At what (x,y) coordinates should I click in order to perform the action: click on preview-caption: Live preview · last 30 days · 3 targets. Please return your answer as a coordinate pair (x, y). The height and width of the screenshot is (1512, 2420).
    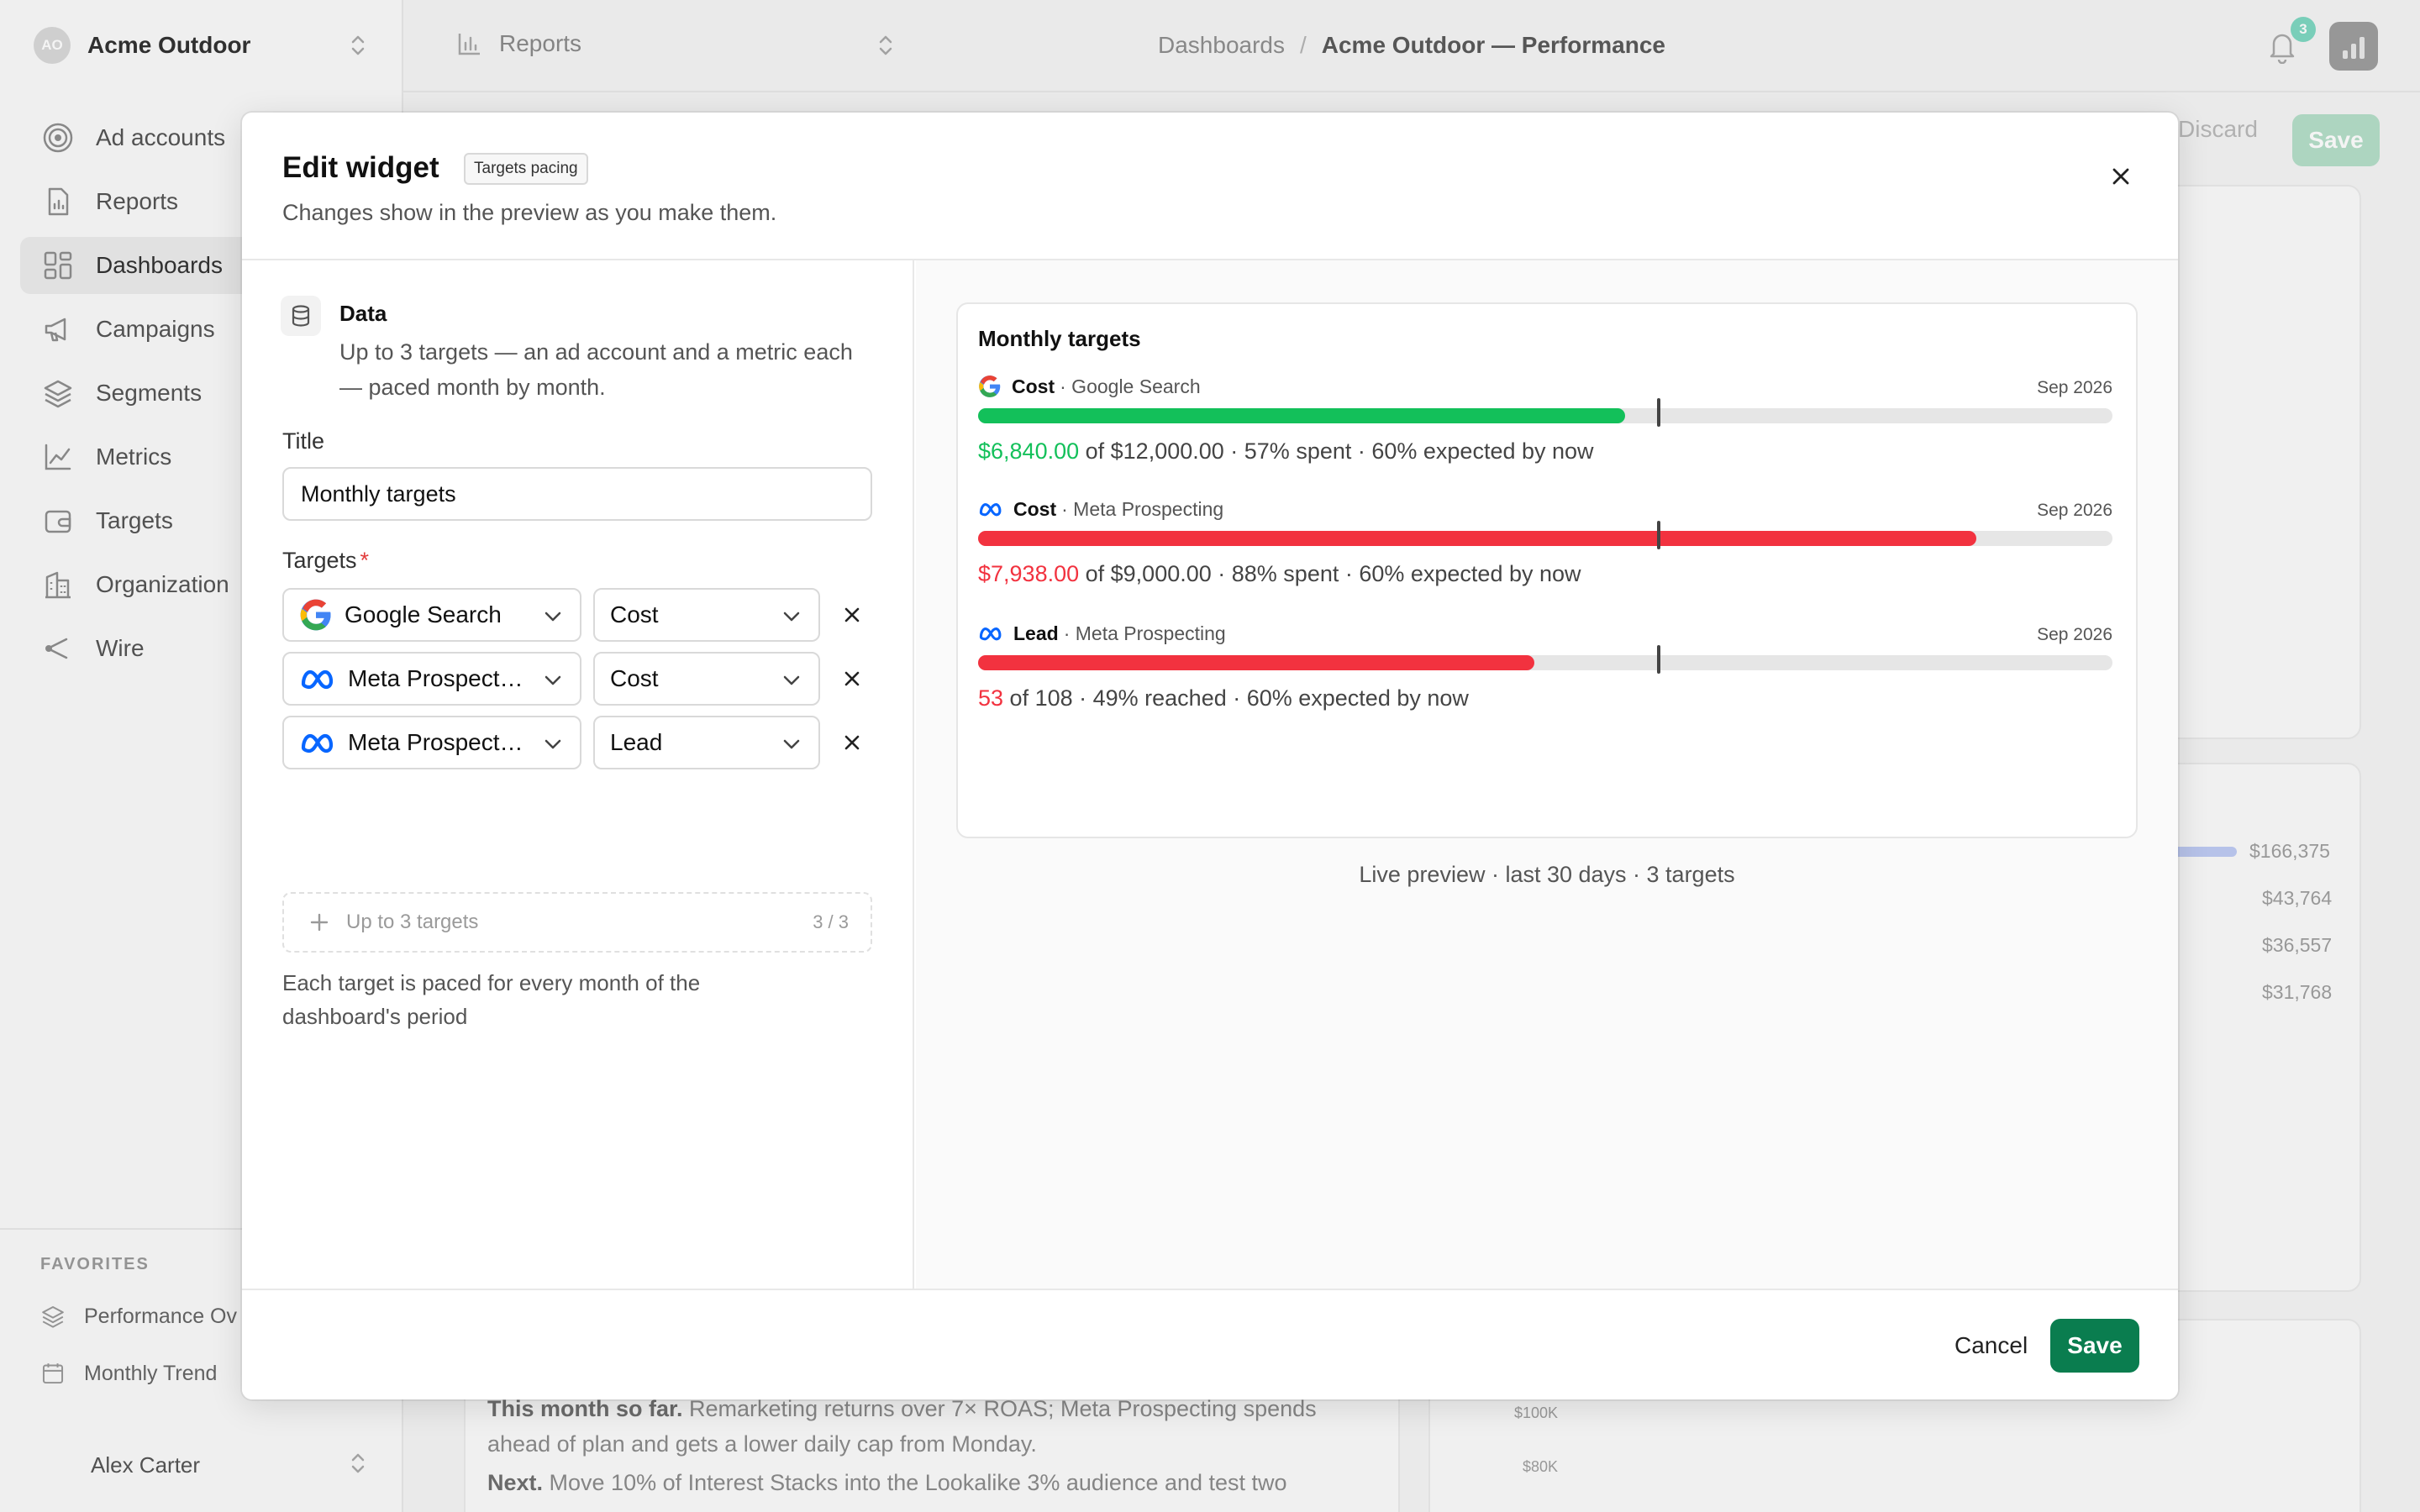
    Looking at the image, I should click on (1547, 874).